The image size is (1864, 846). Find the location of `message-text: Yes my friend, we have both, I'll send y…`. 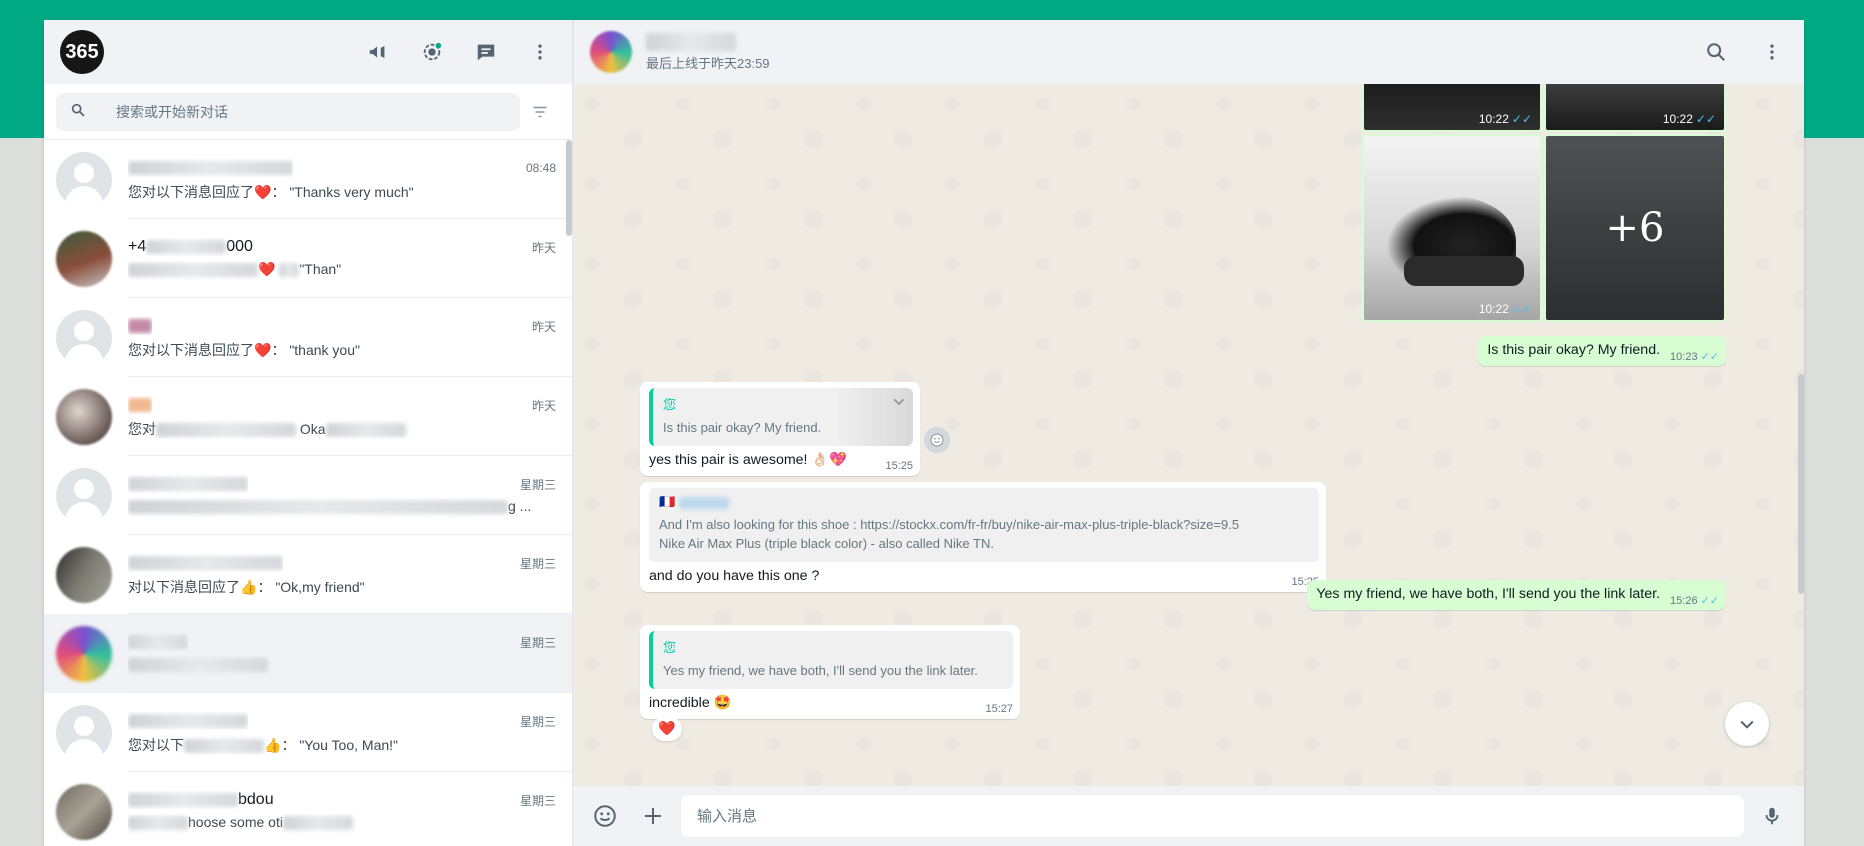

message-text: Yes my friend, we have both, I'll send y… is located at coordinates (1488, 594).